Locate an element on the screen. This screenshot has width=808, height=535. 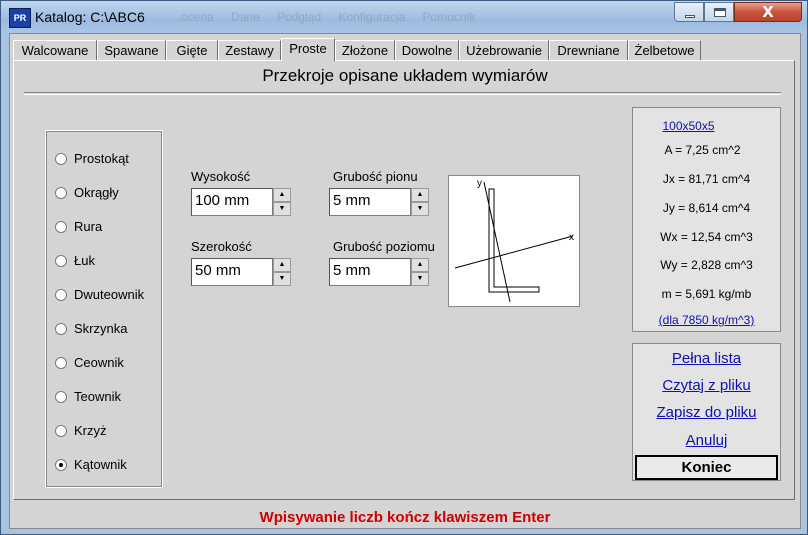
tab-dowolne: Dowolne is located at coordinates (427, 50).